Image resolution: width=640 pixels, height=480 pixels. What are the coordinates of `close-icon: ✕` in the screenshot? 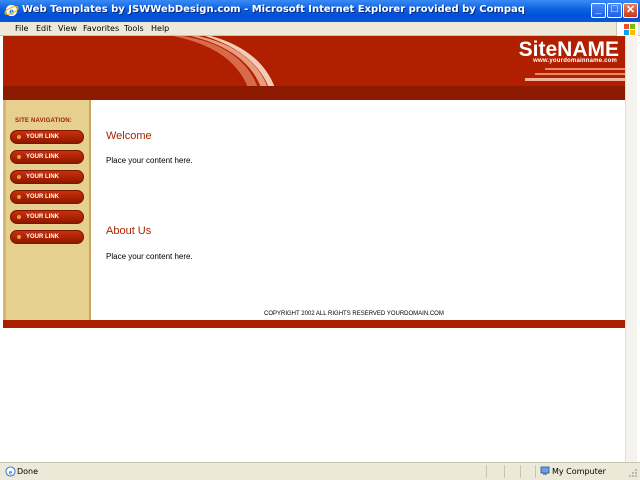 It's located at (630, 10).